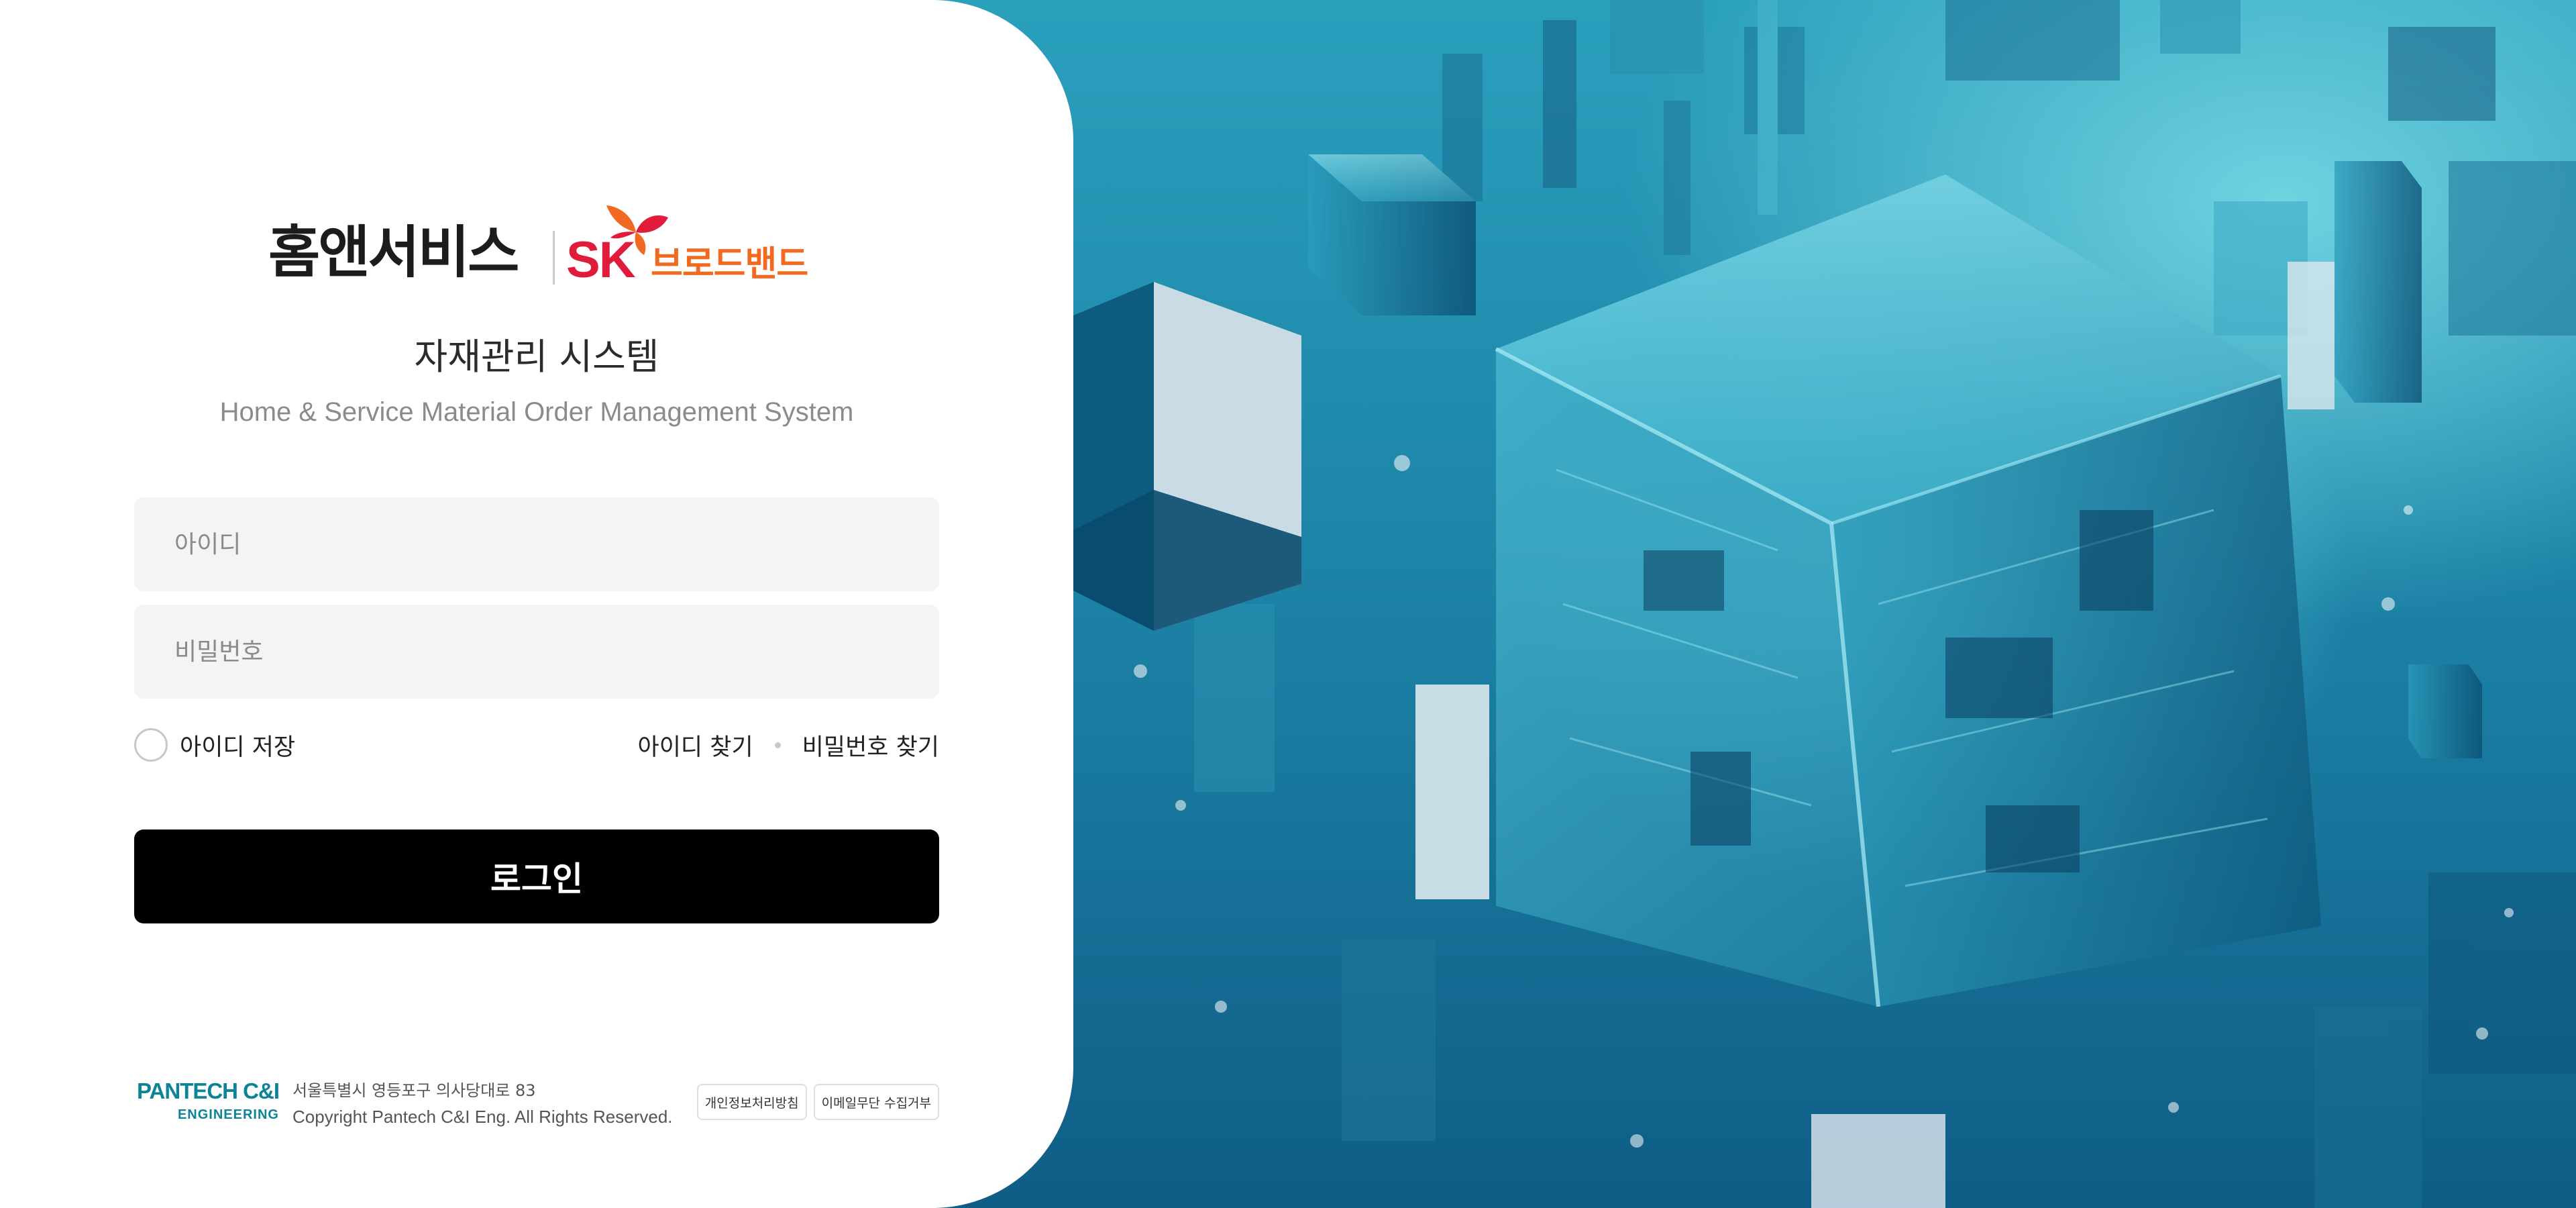  I want to click on password-field, so click(536, 652).